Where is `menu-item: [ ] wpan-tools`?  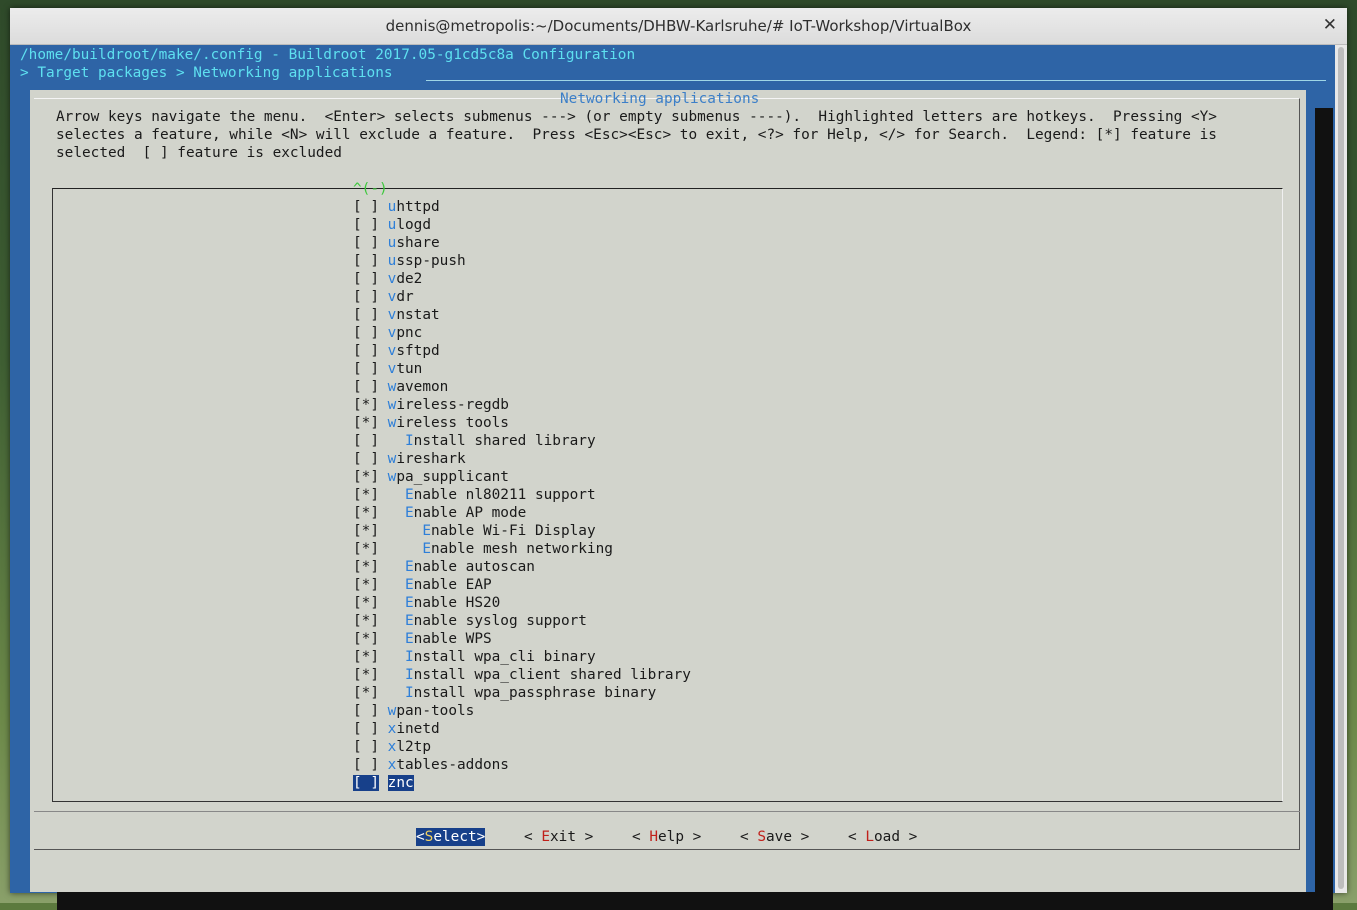 menu-item: [ ] wpan-tools is located at coordinates (413, 711).